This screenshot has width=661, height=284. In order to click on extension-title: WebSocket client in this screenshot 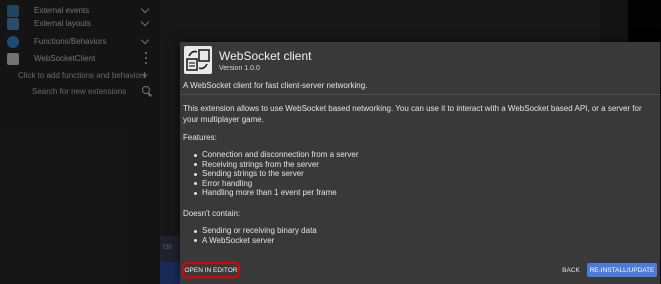, I will do `click(265, 56)`.